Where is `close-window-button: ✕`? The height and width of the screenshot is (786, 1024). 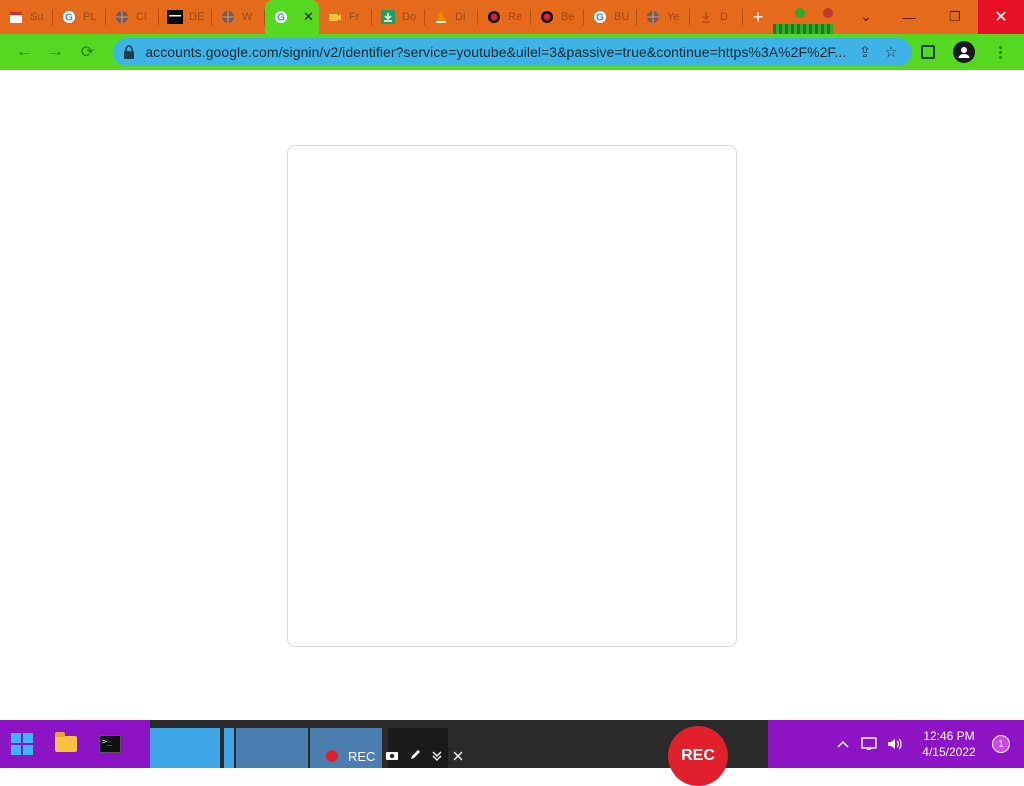 close-window-button: ✕ is located at coordinates (1001, 17).